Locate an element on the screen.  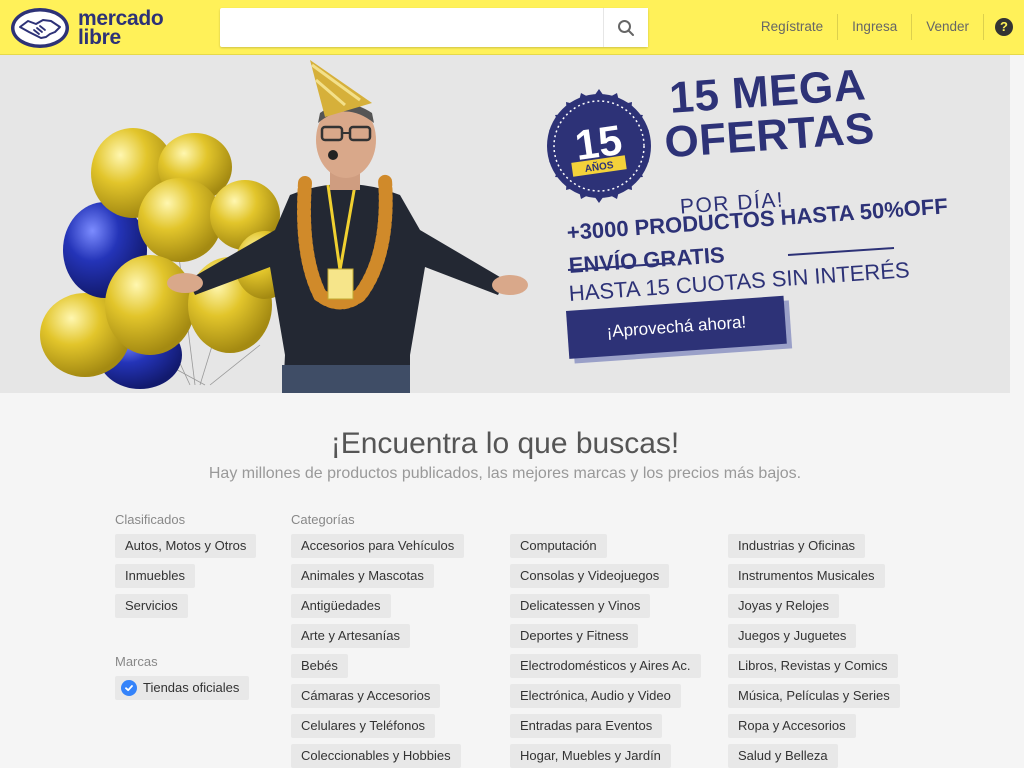
category-item: Antigüedades is located at coordinates (341, 606).